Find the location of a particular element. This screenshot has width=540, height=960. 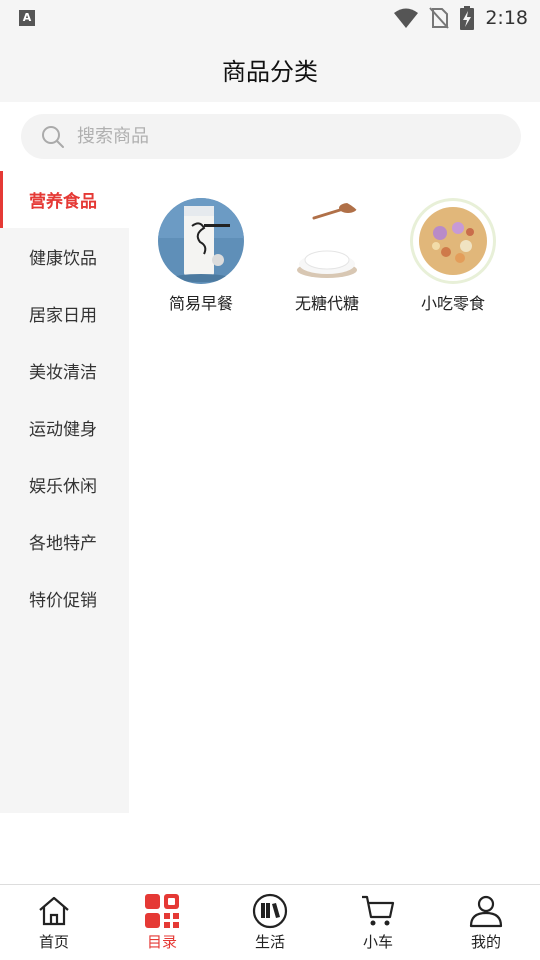

nav-label: 小车 is located at coordinates (377, 942).